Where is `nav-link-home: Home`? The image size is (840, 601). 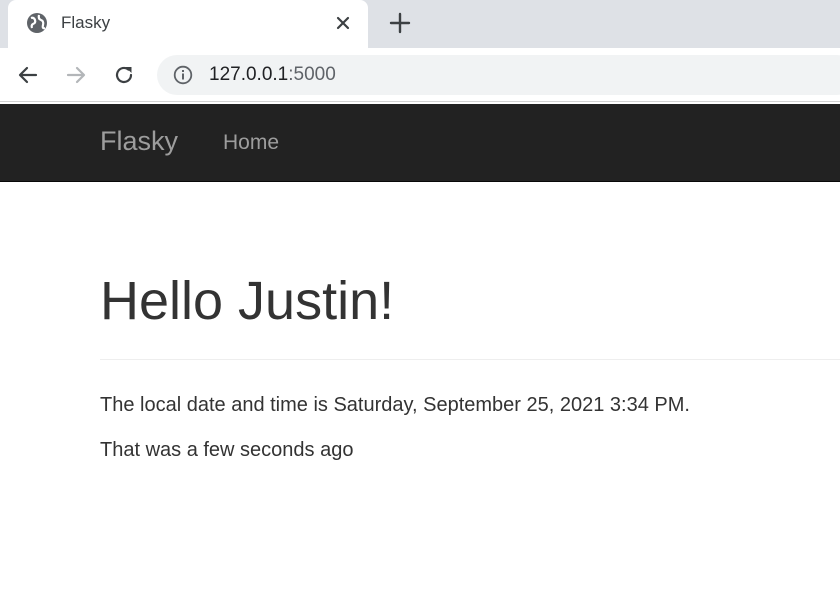
nav-link-home: Home is located at coordinates (251, 143).